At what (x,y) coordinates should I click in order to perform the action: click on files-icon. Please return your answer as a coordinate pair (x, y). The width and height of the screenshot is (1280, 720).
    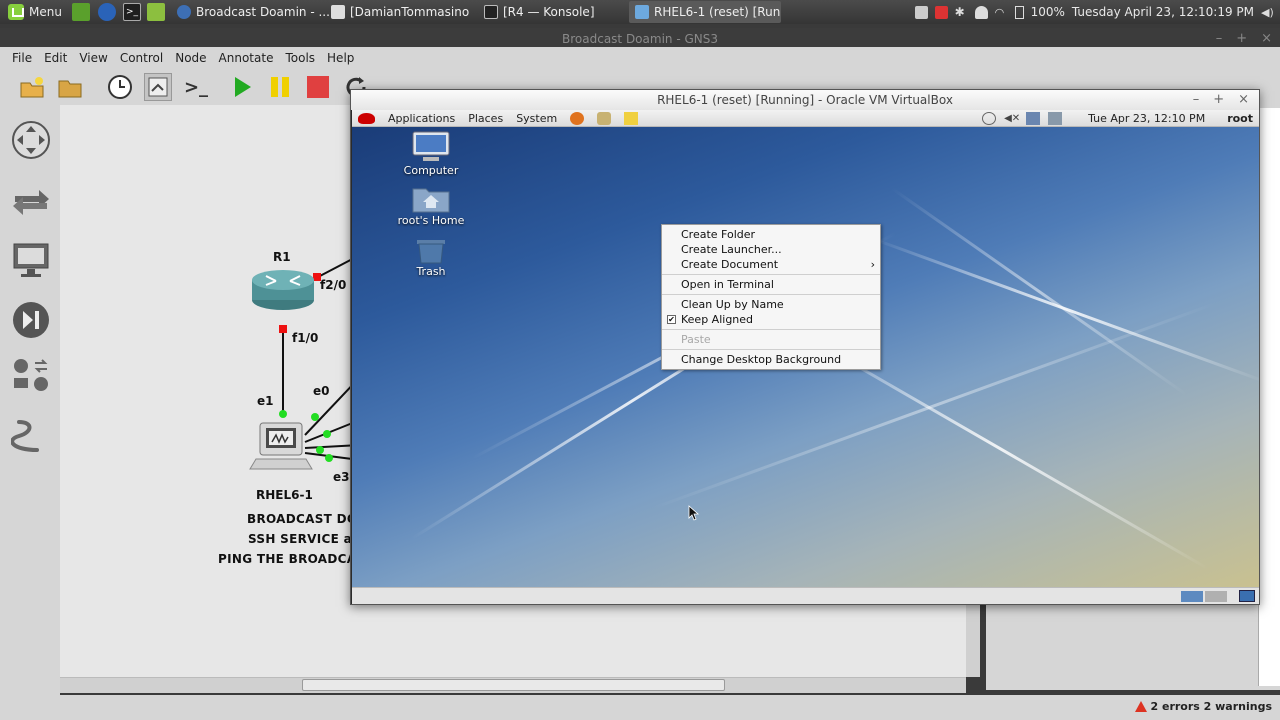
    Looking at the image, I should click on (156, 12).